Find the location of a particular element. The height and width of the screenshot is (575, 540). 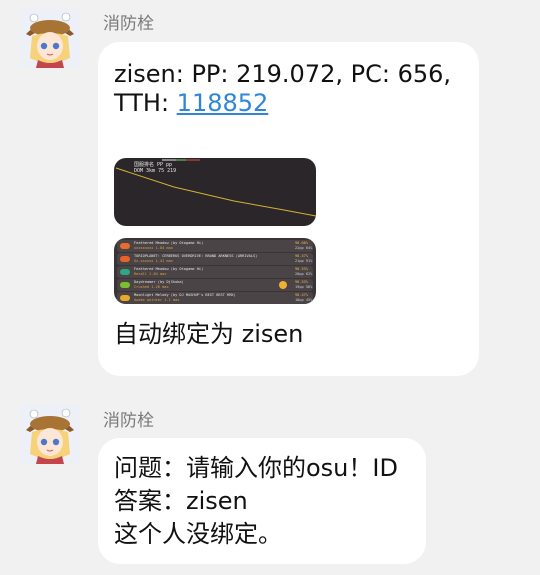

message-bubble: 问题：请输入你的osu！ID 答案：zisen 这个人没绑定。 is located at coordinates (262, 501).